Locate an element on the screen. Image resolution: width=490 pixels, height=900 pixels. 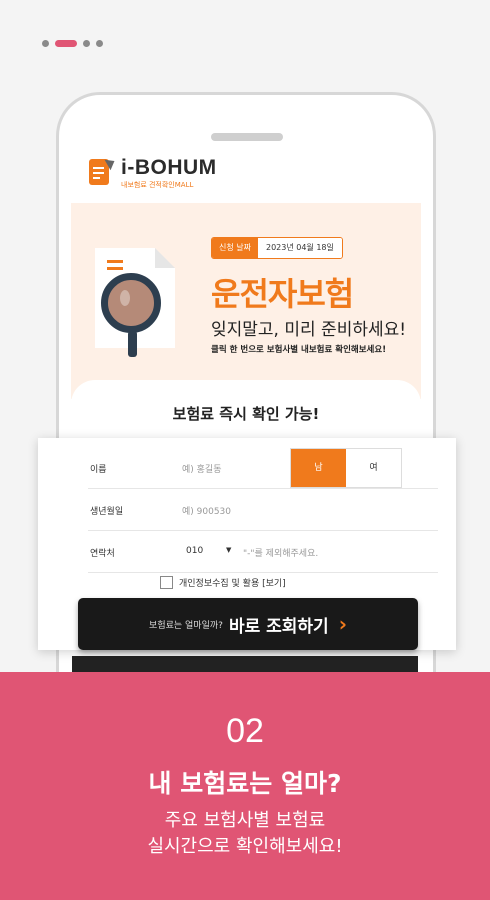
logo: i-BOHUM 내보험료 견적확인MALL is located at coordinates (153, 172).